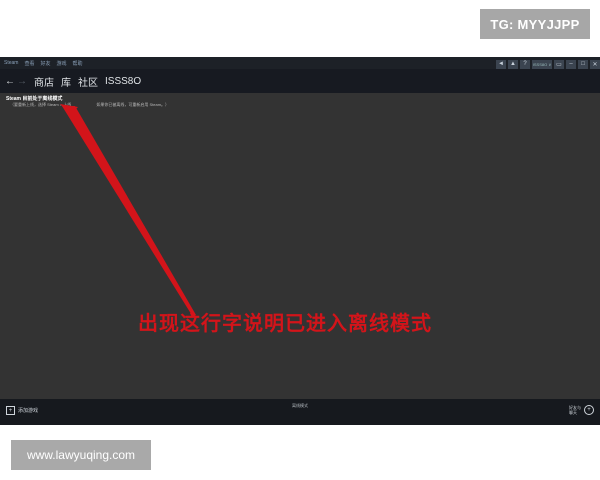  What do you see at coordinates (571, 64) in the screenshot?
I see `minimize-icon: –` at bounding box center [571, 64].